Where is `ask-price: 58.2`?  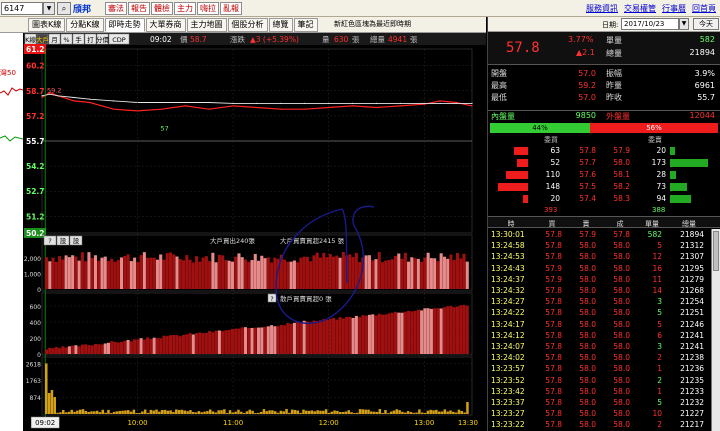 ask-price: 58.2 is located at coordinates (621, 186).